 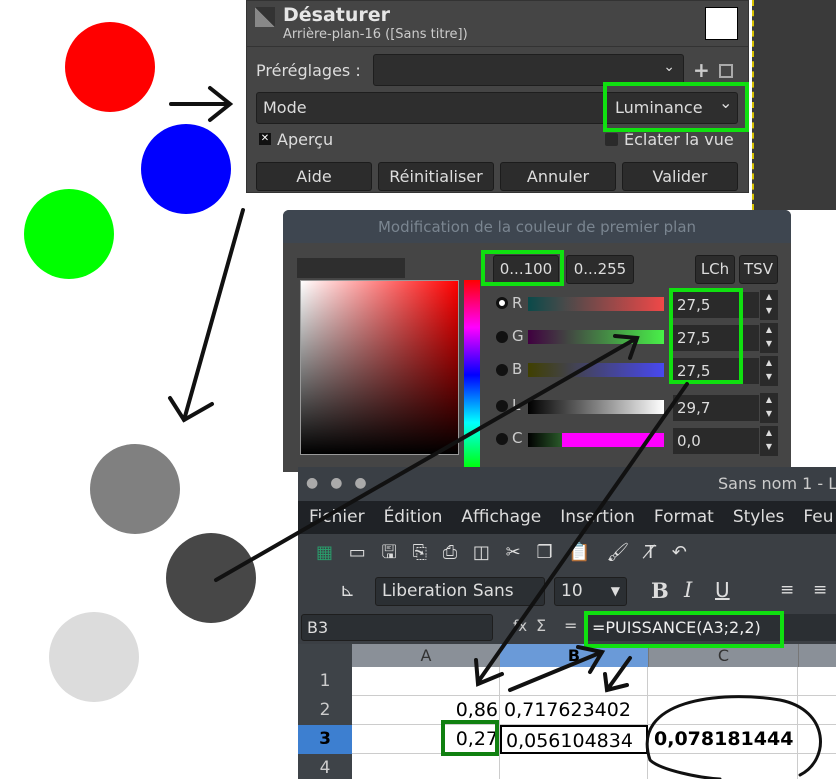 I want to click on arrow-to-b2, so click(x=617, y=674).